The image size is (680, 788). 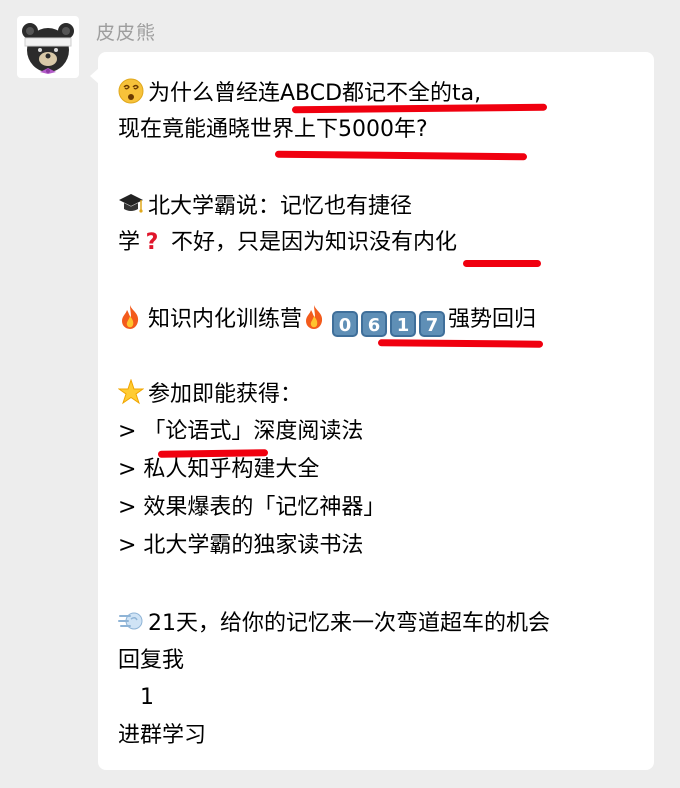 What do you see at coordinates (349, 623) in the screenshot?
I see `message-text: 21天，给你的记忆来一次弯道超车的机会` at bounding box center [349, 623].